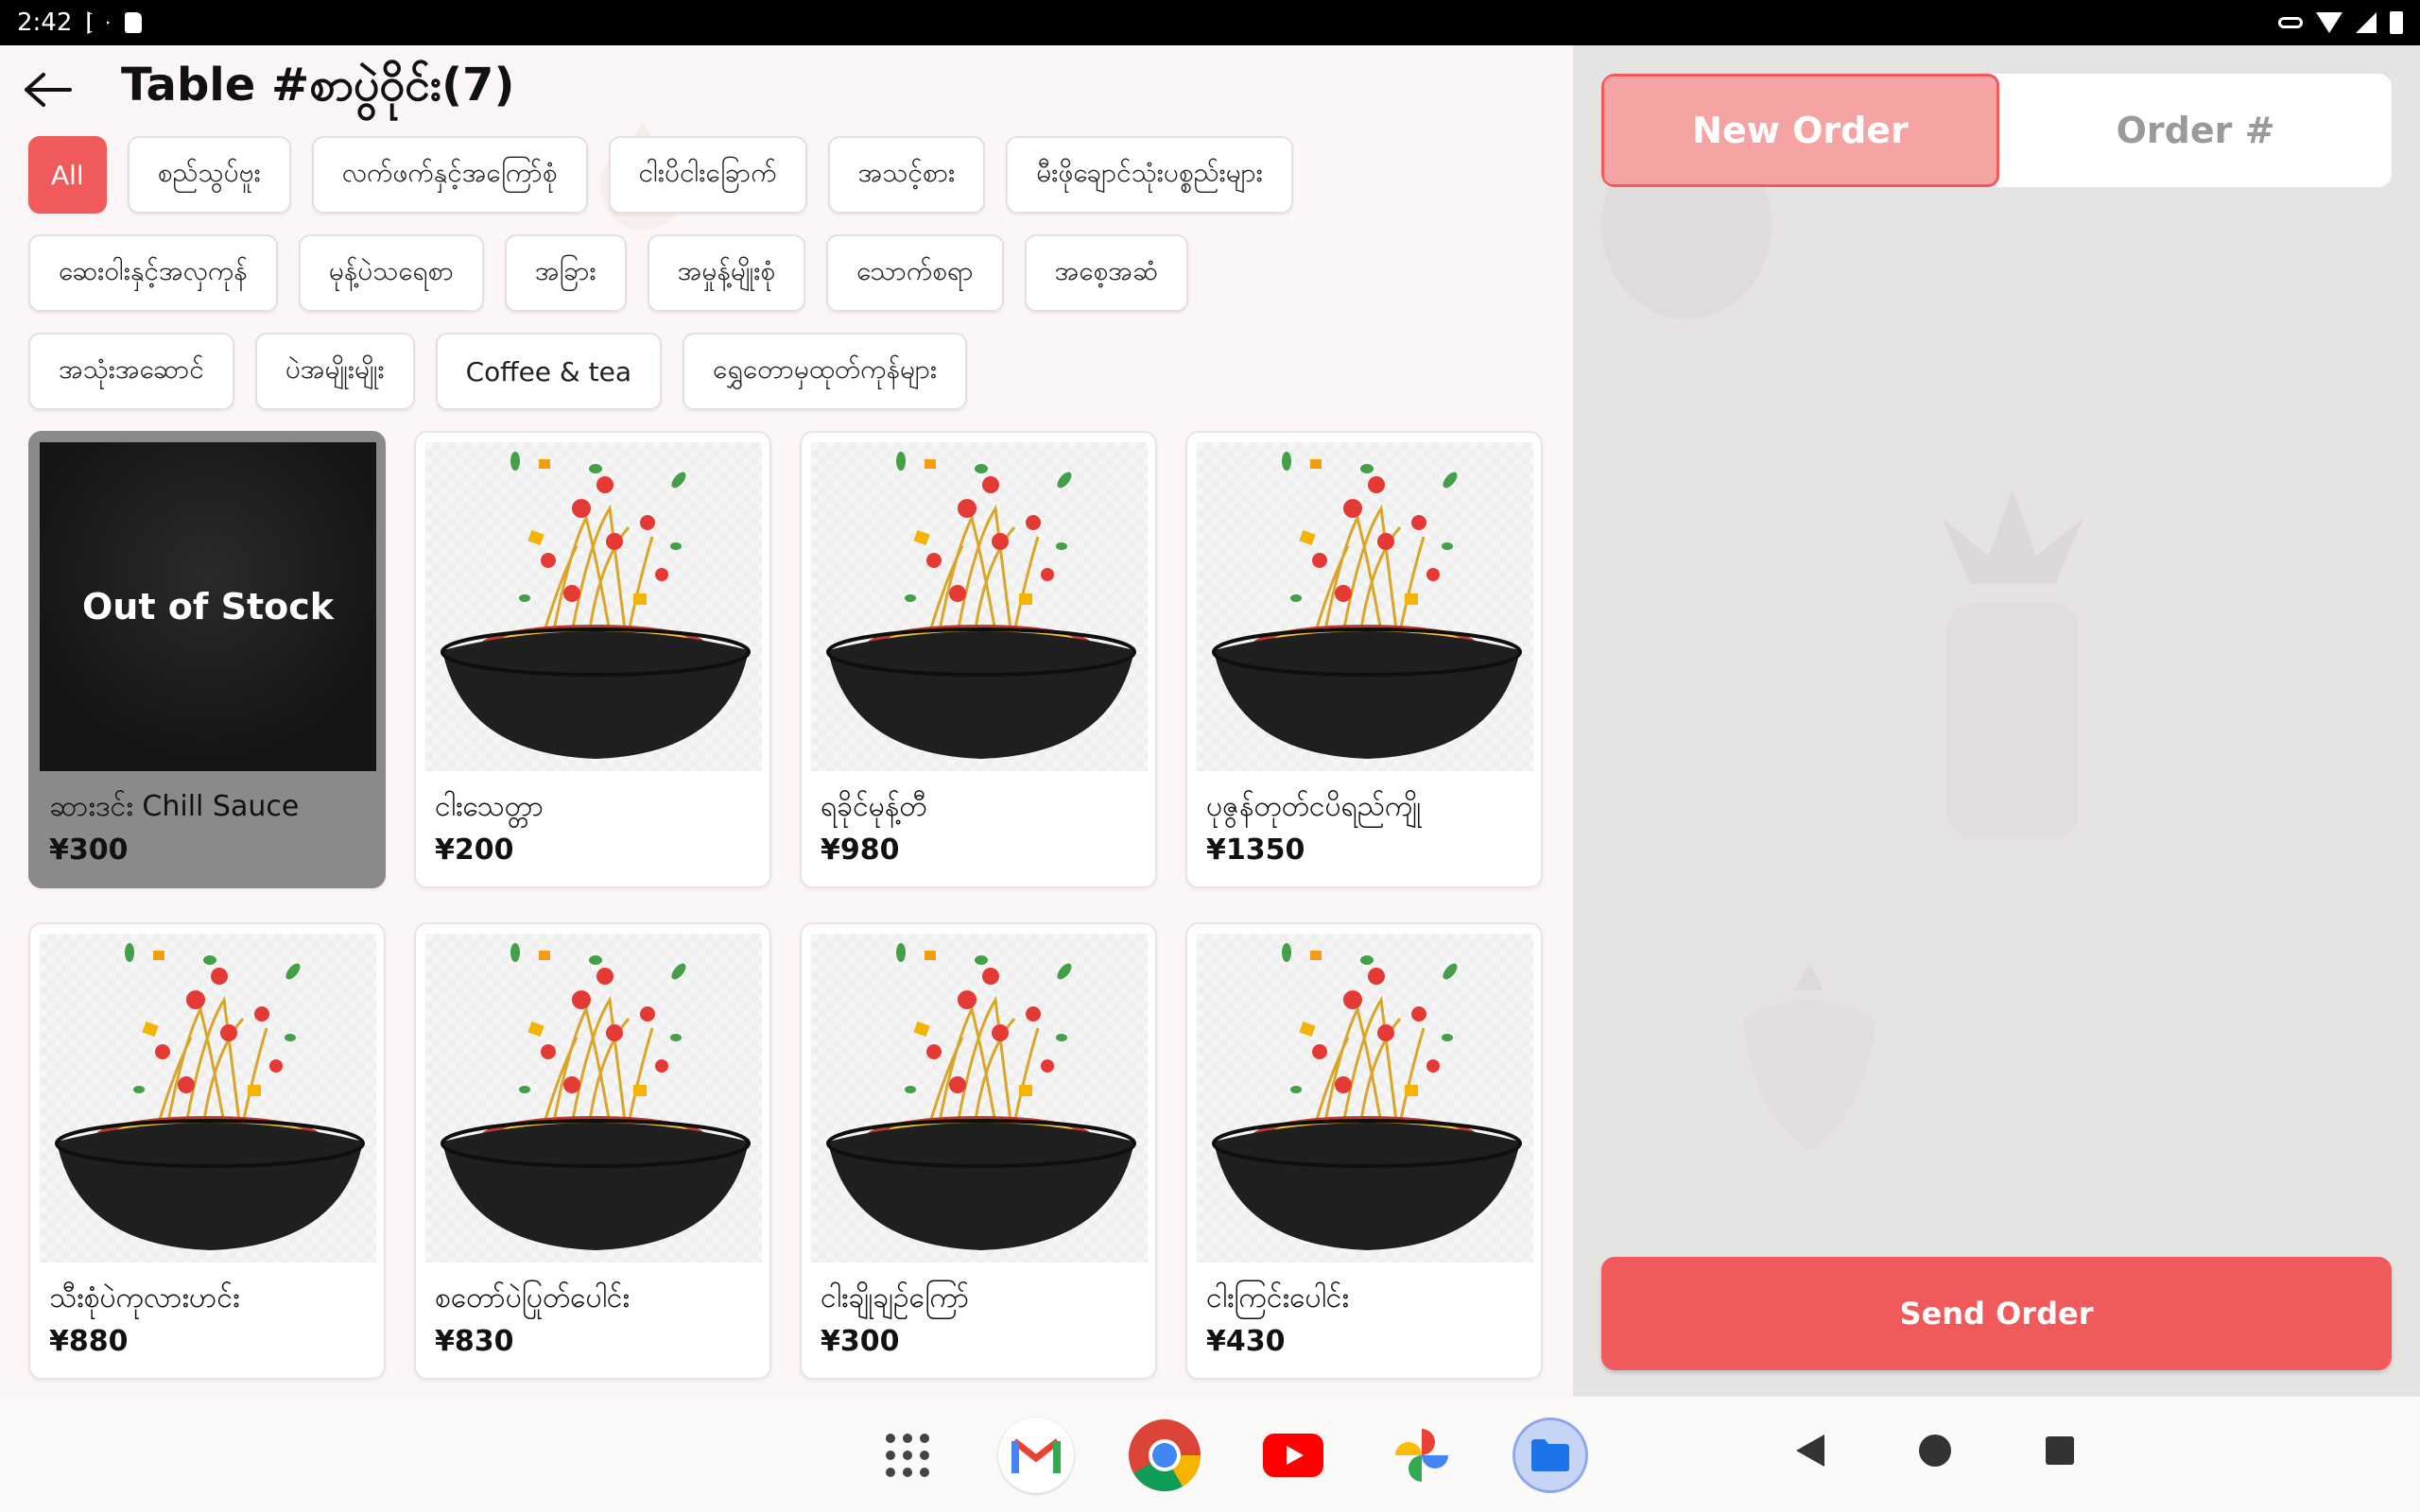 The image size is (2420, 1512). I want to click on product-price: ¥880, so click(89, 1341).